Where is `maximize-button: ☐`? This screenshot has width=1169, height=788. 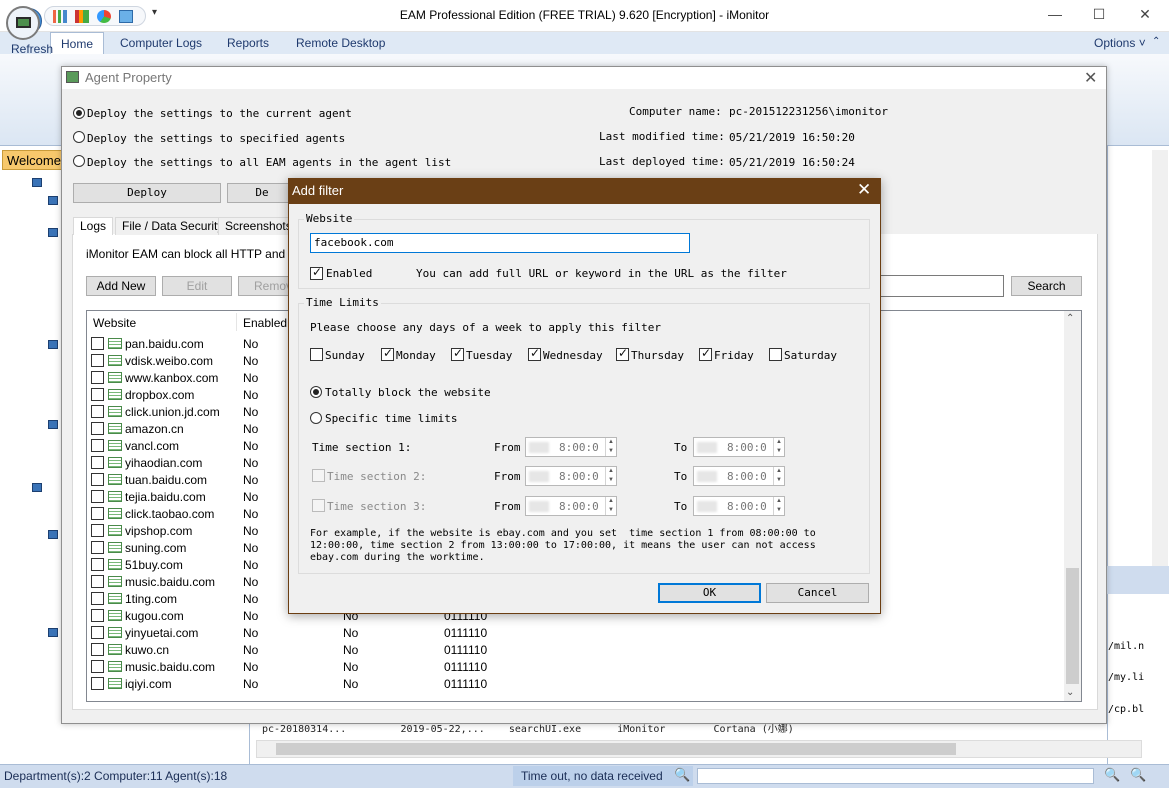 maximize-button: ☐ is located at coordinates (1099, 16).